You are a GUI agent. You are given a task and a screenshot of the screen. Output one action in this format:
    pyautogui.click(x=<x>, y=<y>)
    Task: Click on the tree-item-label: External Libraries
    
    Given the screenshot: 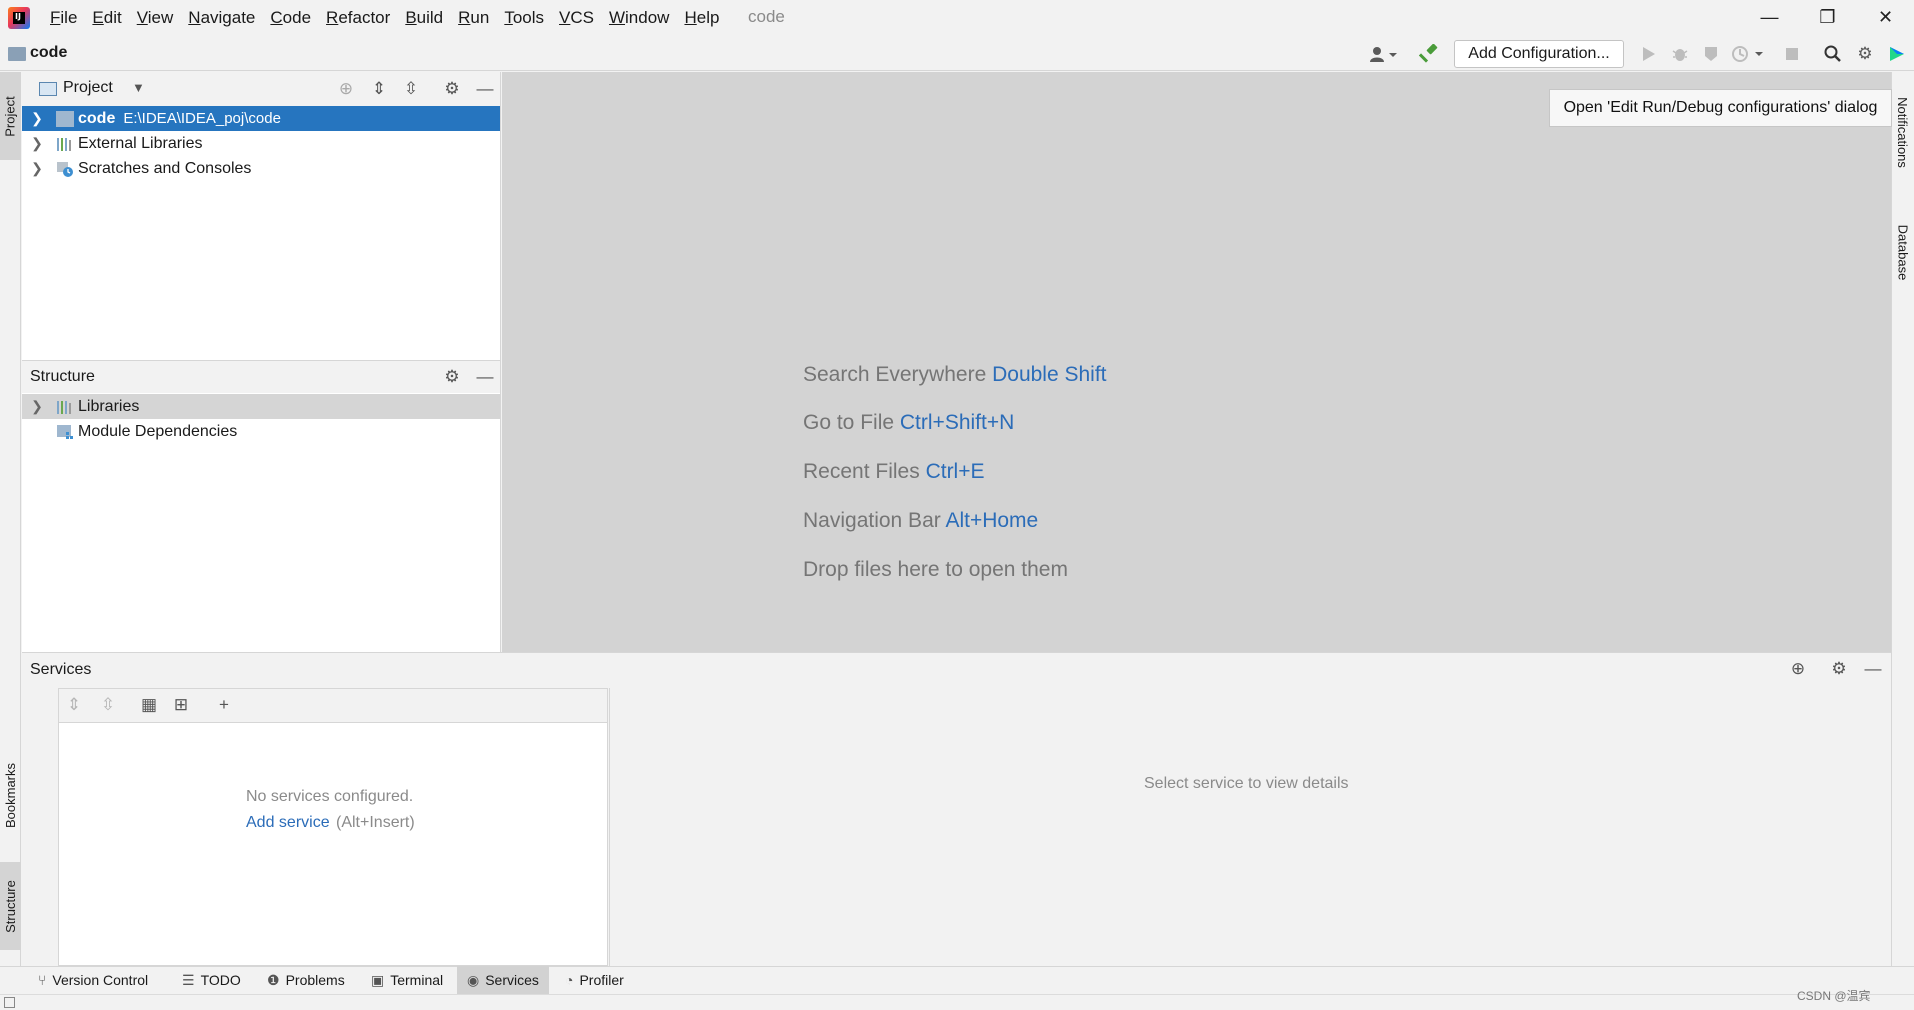 What is the action you would take?
    pyautogui.click(x=140, y=143)
    